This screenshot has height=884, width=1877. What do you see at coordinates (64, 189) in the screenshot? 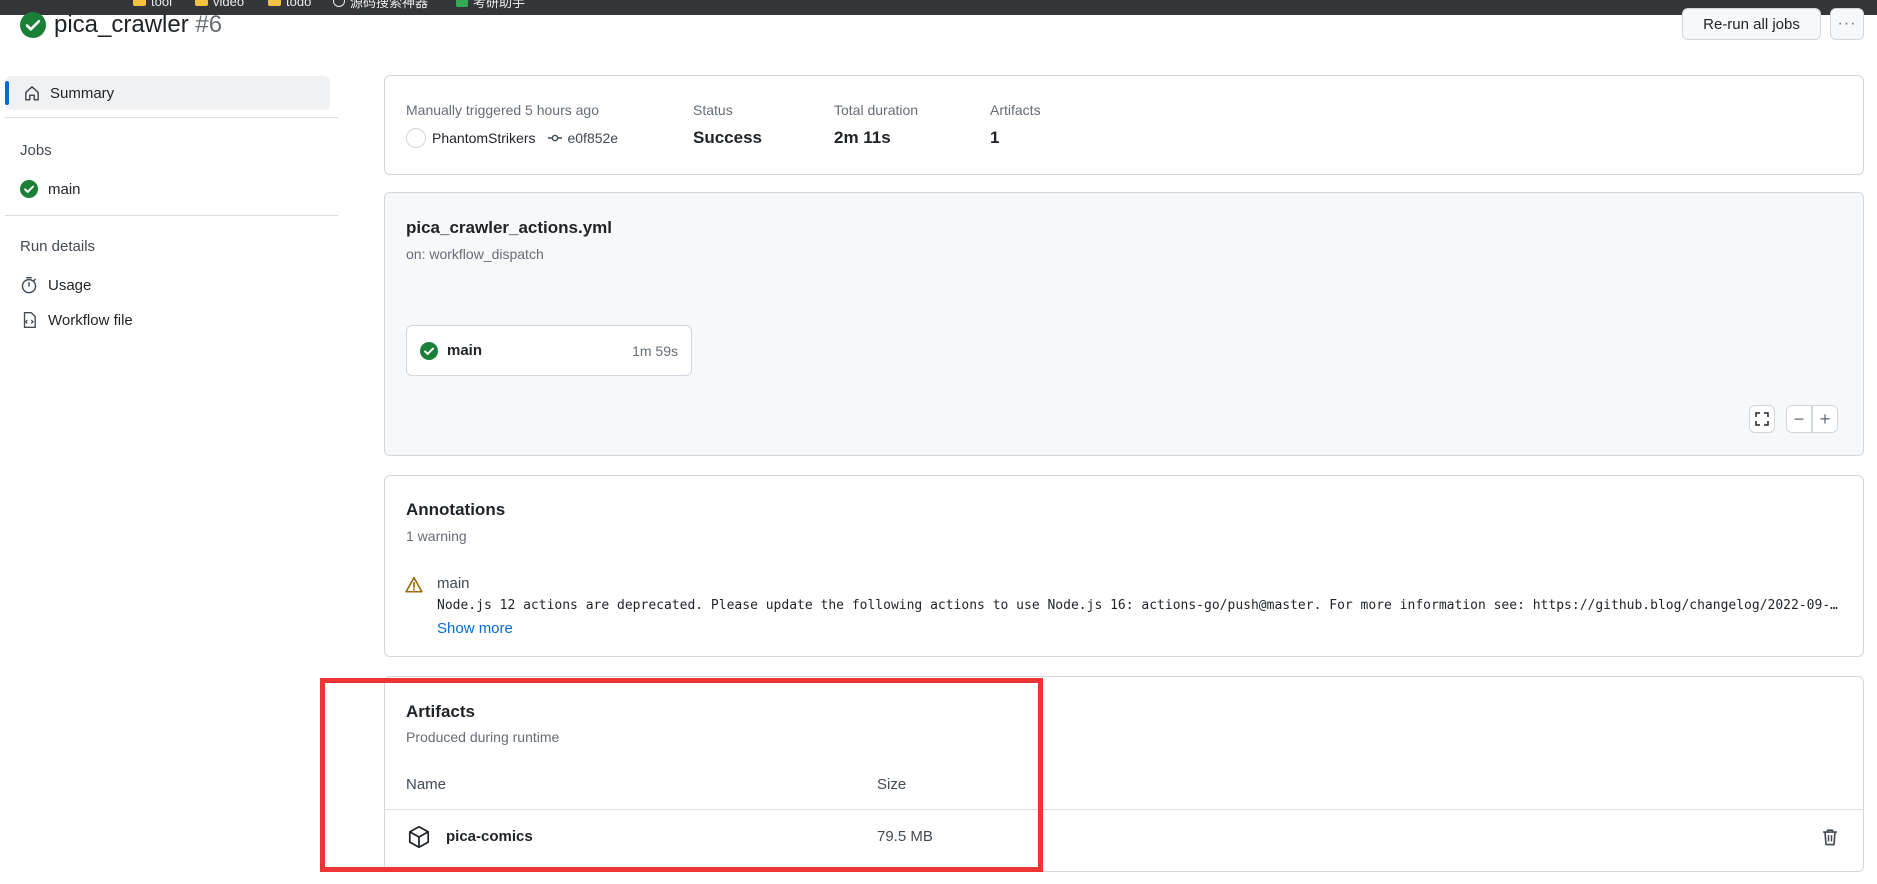
I see `sidebar-item-label: main` at bounding box center [64, 189].